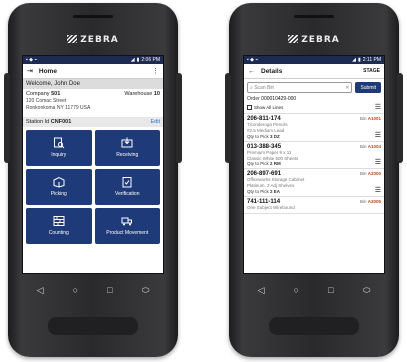 The width and height of the screenshot is (407, 362). What do you see at coordinates (46, 101) in the screenshot?
I see `address-line-1: 120 Comac Street` at bounding box center [46, 101].